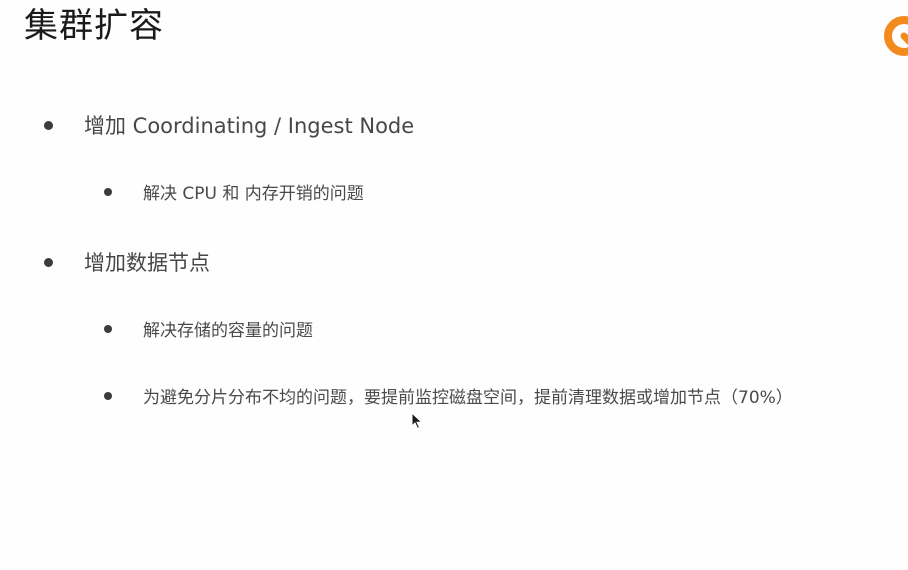  Describe the element at coordinates (468, 398) in the screenshot. I see `sub-bullet-text: 为避免分片分布不均的问题，要提前监控磁盘空间，提前清理数据或增加节点（70%）` at that location.